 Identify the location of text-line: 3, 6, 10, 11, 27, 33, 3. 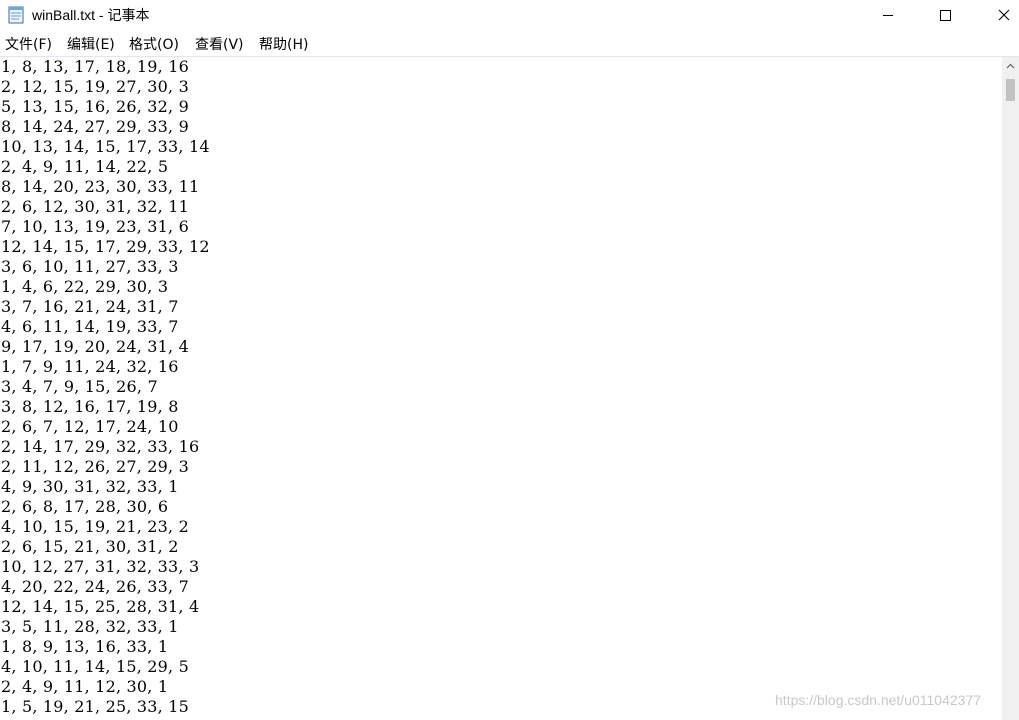
(90, 266).